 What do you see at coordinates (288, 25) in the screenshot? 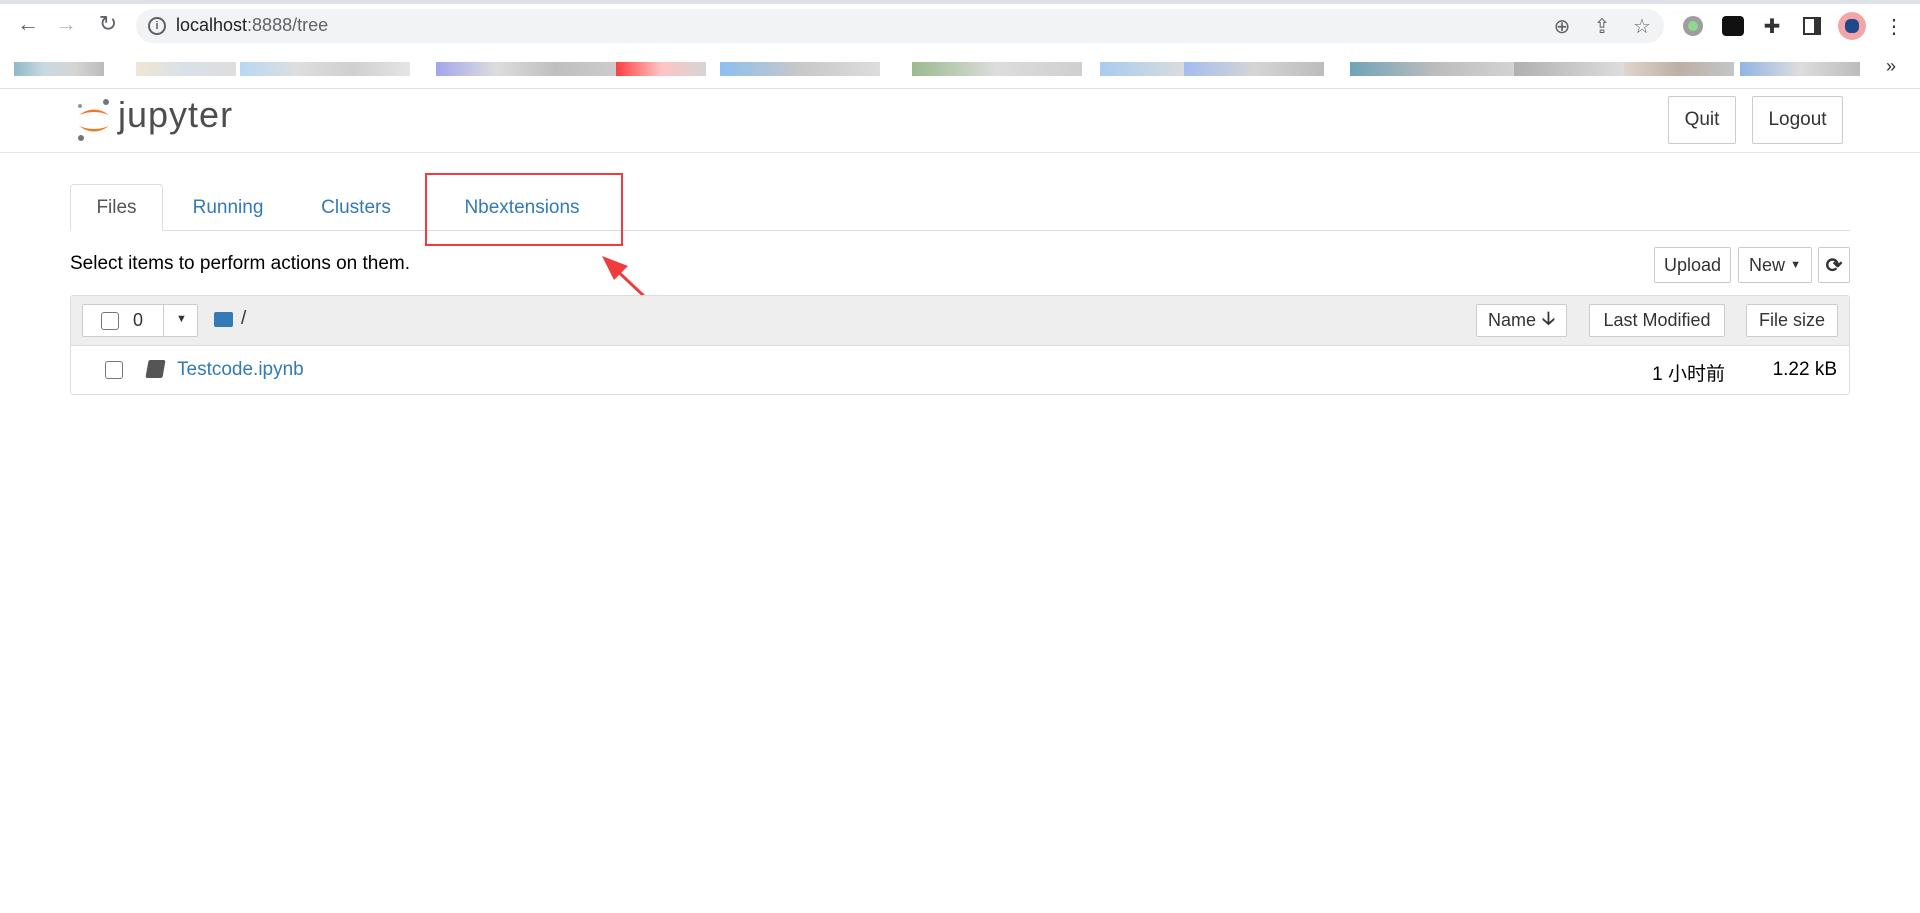
I see `url-path: :8888/tree` at bounding box center [288, 25].